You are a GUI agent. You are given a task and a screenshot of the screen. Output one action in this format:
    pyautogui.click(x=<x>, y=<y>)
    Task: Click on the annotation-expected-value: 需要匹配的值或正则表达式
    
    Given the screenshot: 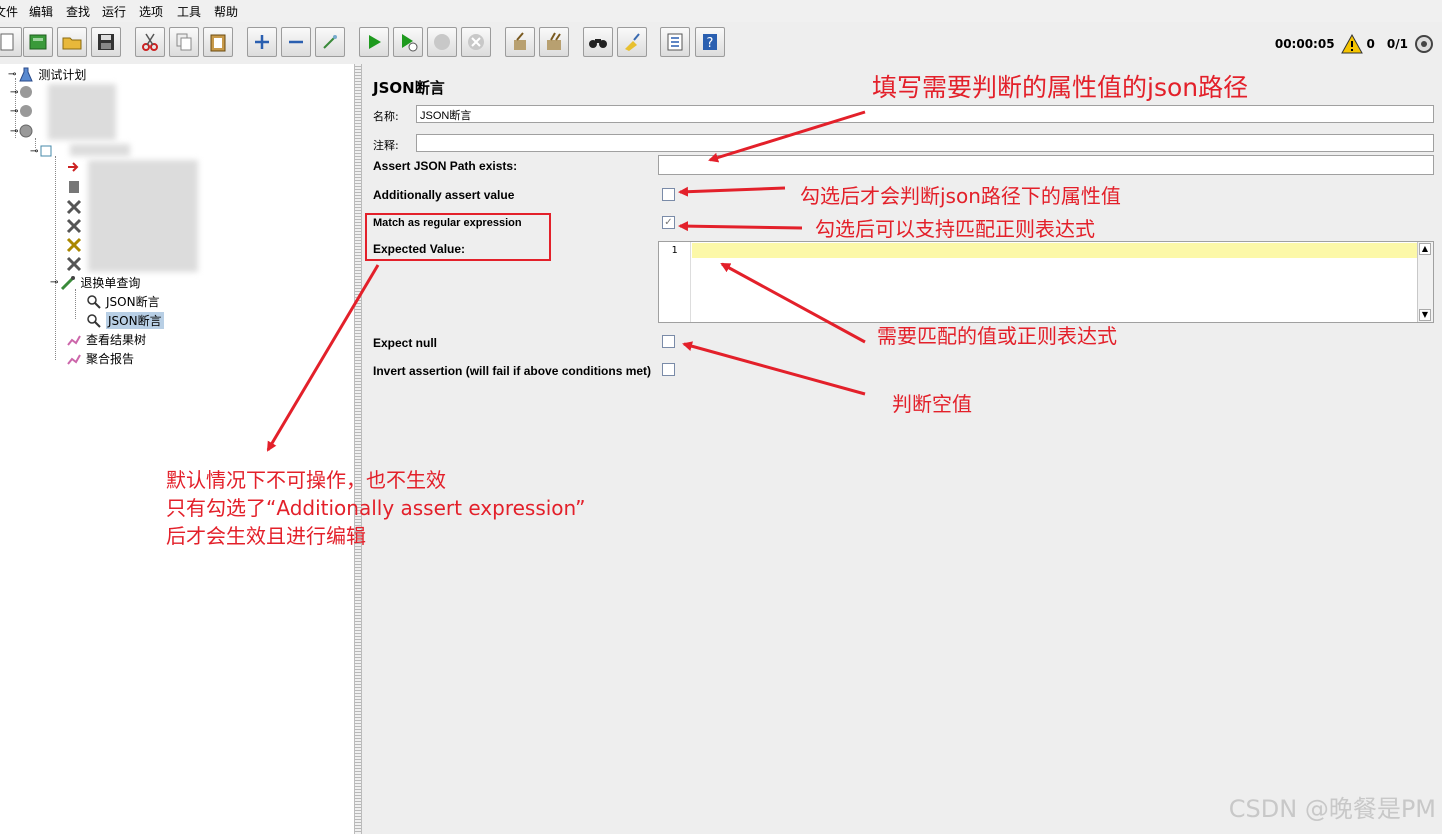 What is the action you would take?
    pyautogui.click(x=997, y=336)
    